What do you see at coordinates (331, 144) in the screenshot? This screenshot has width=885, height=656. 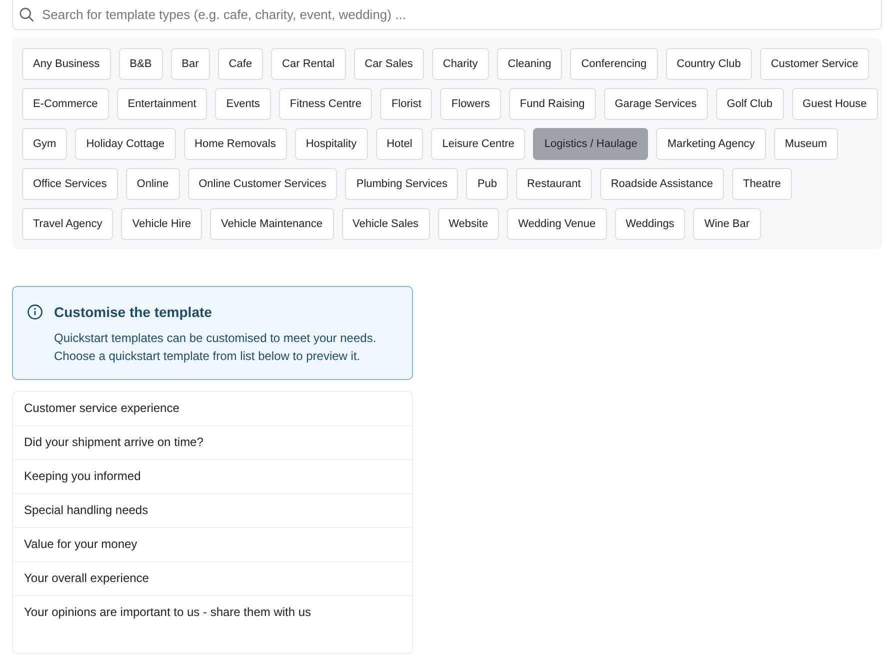 I see `template-type-button: Hospitality` at bounding box center [331, 144].